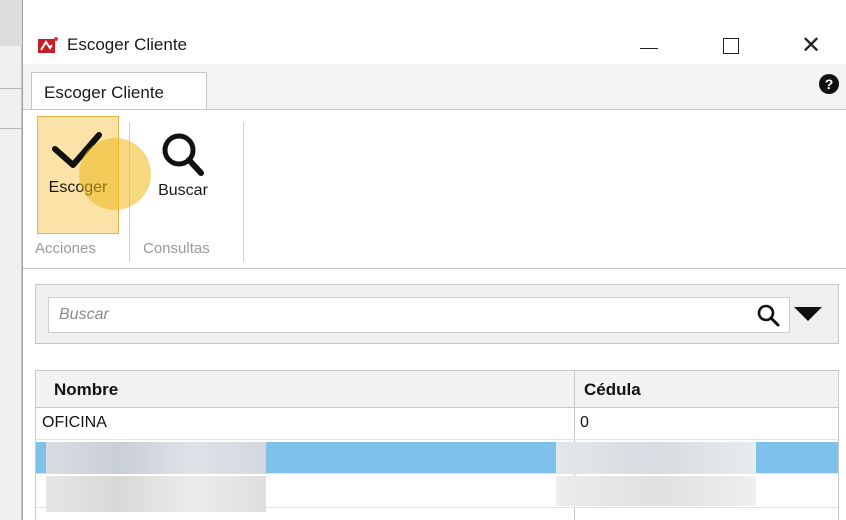 This screenshot has height=520, width=846. I want to click on search-panel, so click(437, 314).